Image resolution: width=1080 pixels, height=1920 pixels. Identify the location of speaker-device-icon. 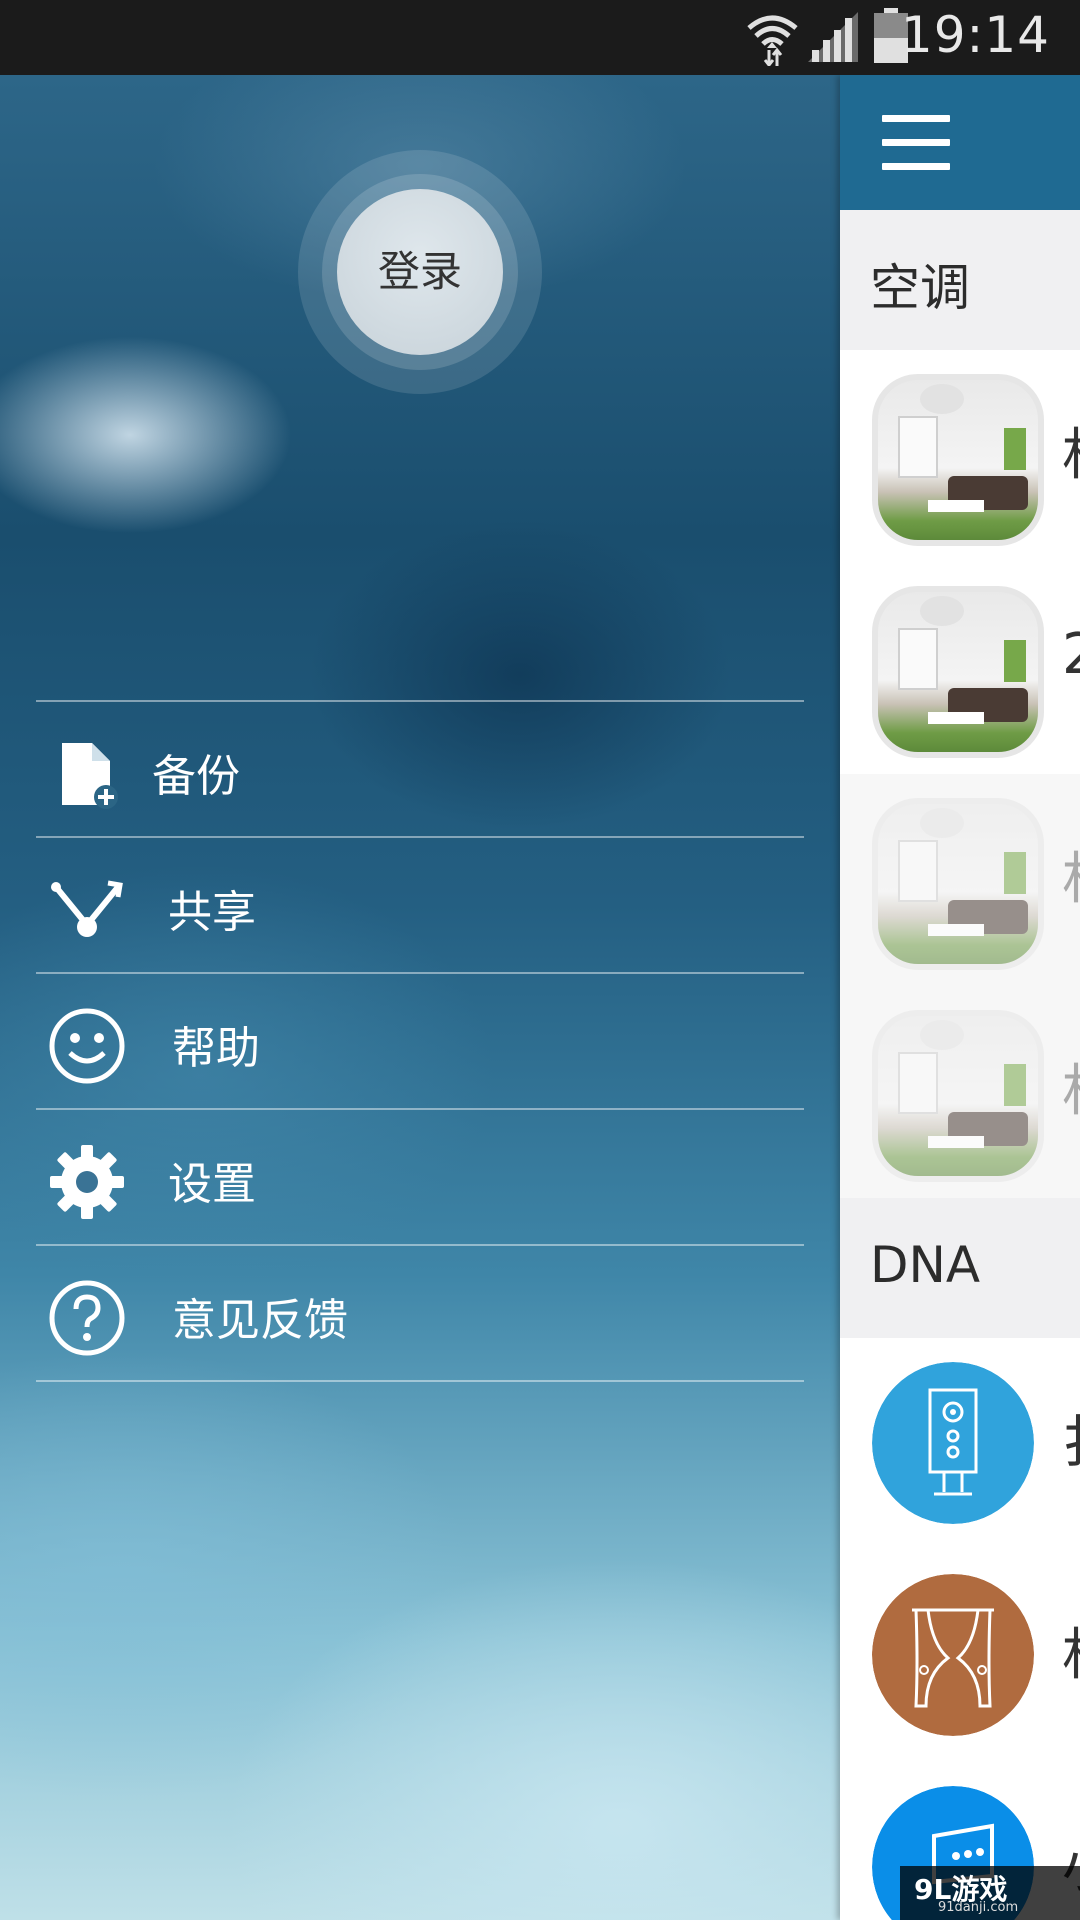
(953, 1443).